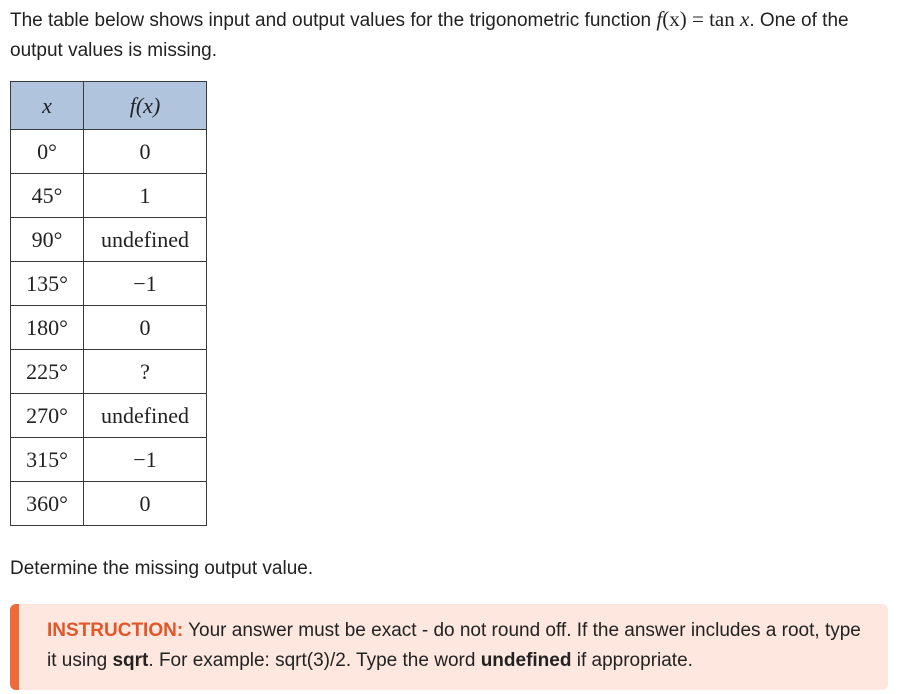 This screenshot has width=898, height=694. I want to click on table-row: 270° undefined, so click(108, 415).